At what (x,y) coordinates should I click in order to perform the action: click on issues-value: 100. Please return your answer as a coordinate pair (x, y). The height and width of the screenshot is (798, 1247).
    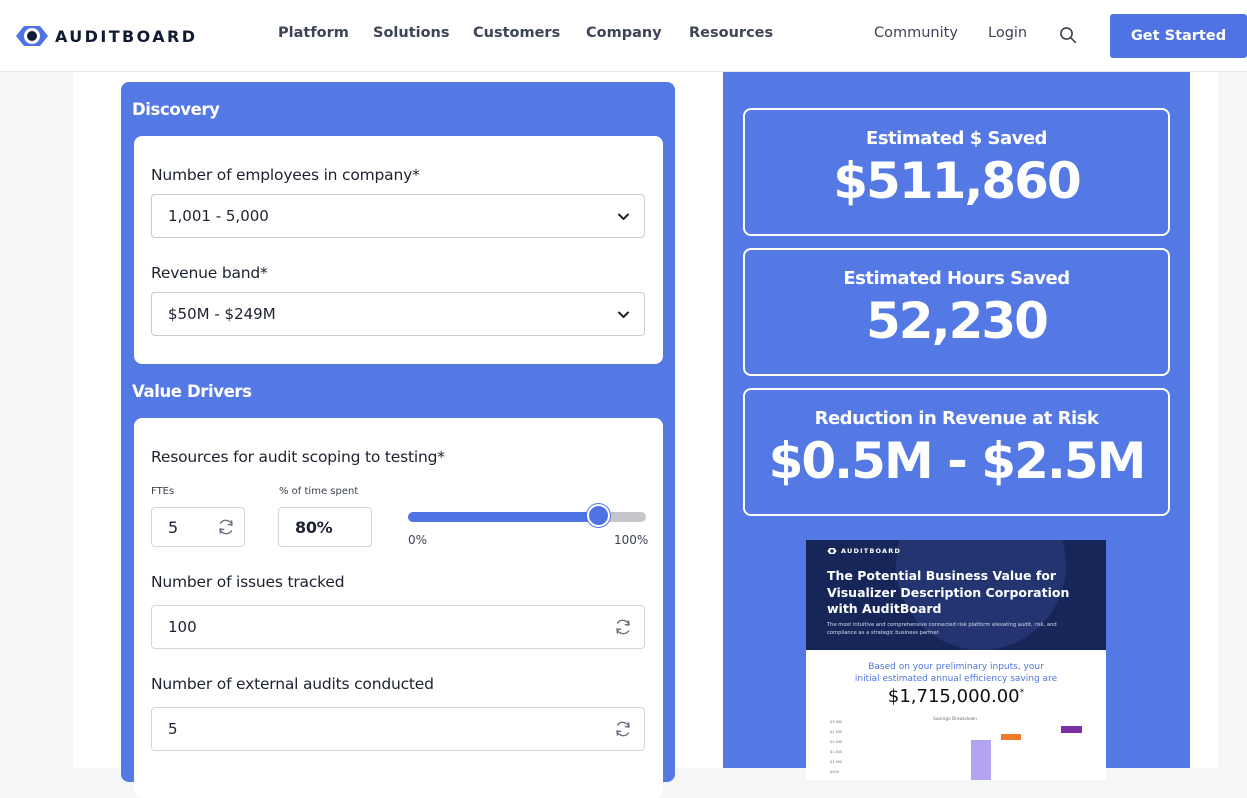
    Looking at the image, I should click on (182, 627).